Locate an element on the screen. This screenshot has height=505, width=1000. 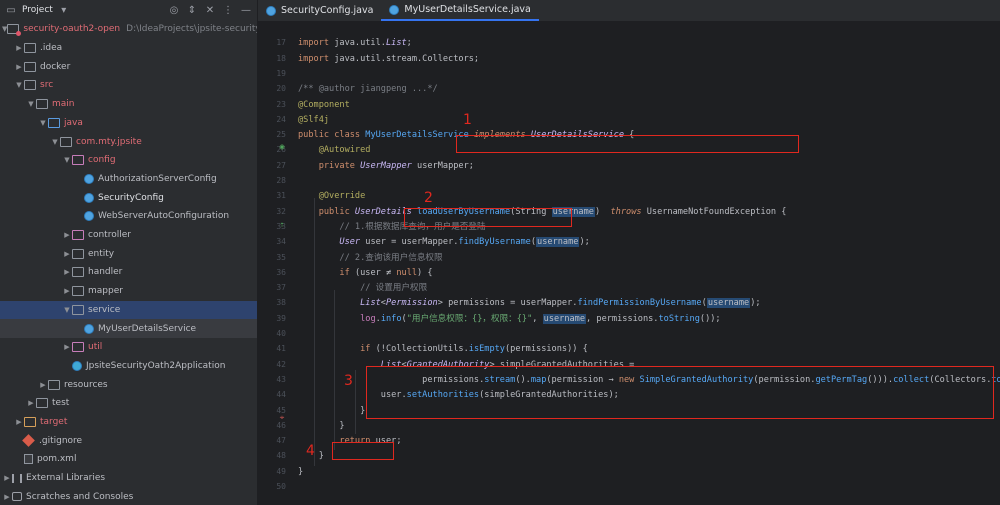
tree-item: WebServerAutoConfiguration is located at coordinates (128, 216).